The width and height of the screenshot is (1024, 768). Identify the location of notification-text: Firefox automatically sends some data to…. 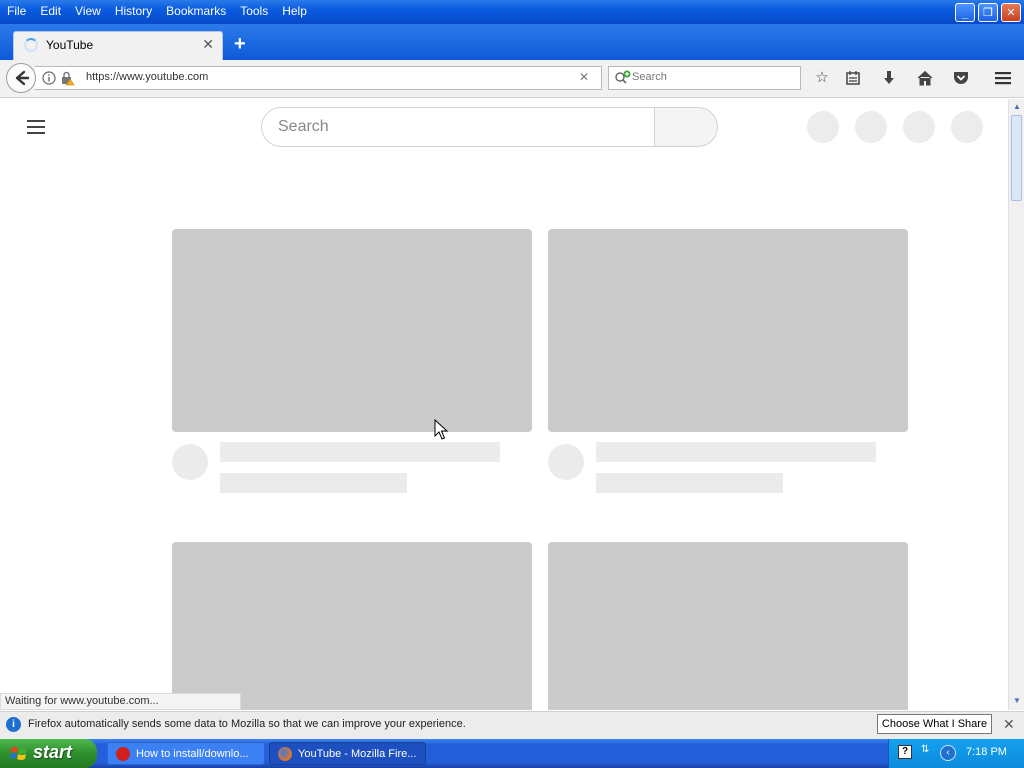
(247, 724).